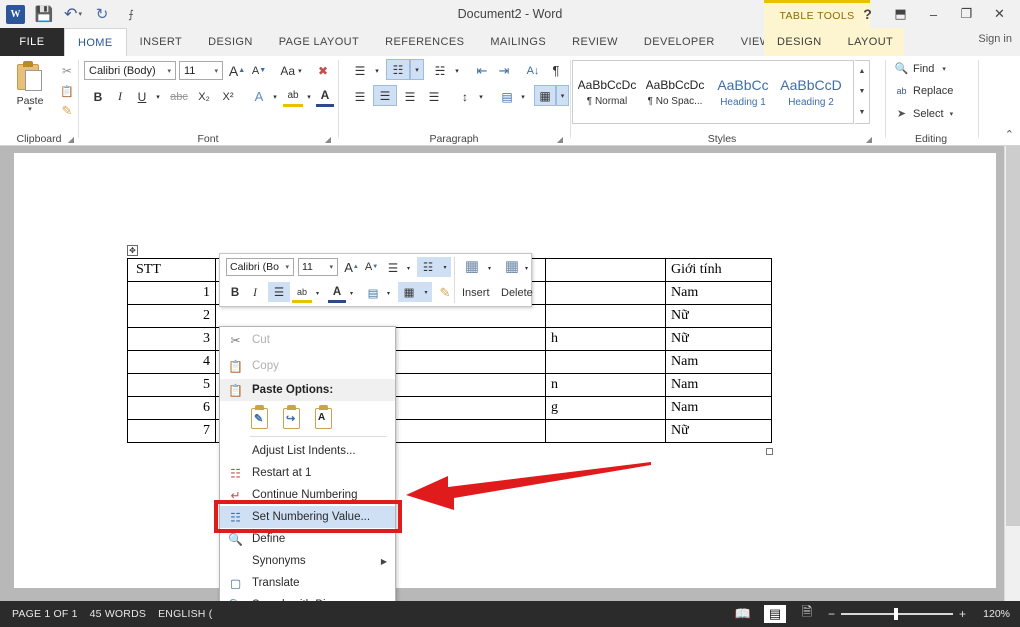 Image resolution: width=1020 pixels, height=627 pixels. Describe the element at coordinates (385, 95) in the screenshot. I see `align-center-icon: ☰` at that location.